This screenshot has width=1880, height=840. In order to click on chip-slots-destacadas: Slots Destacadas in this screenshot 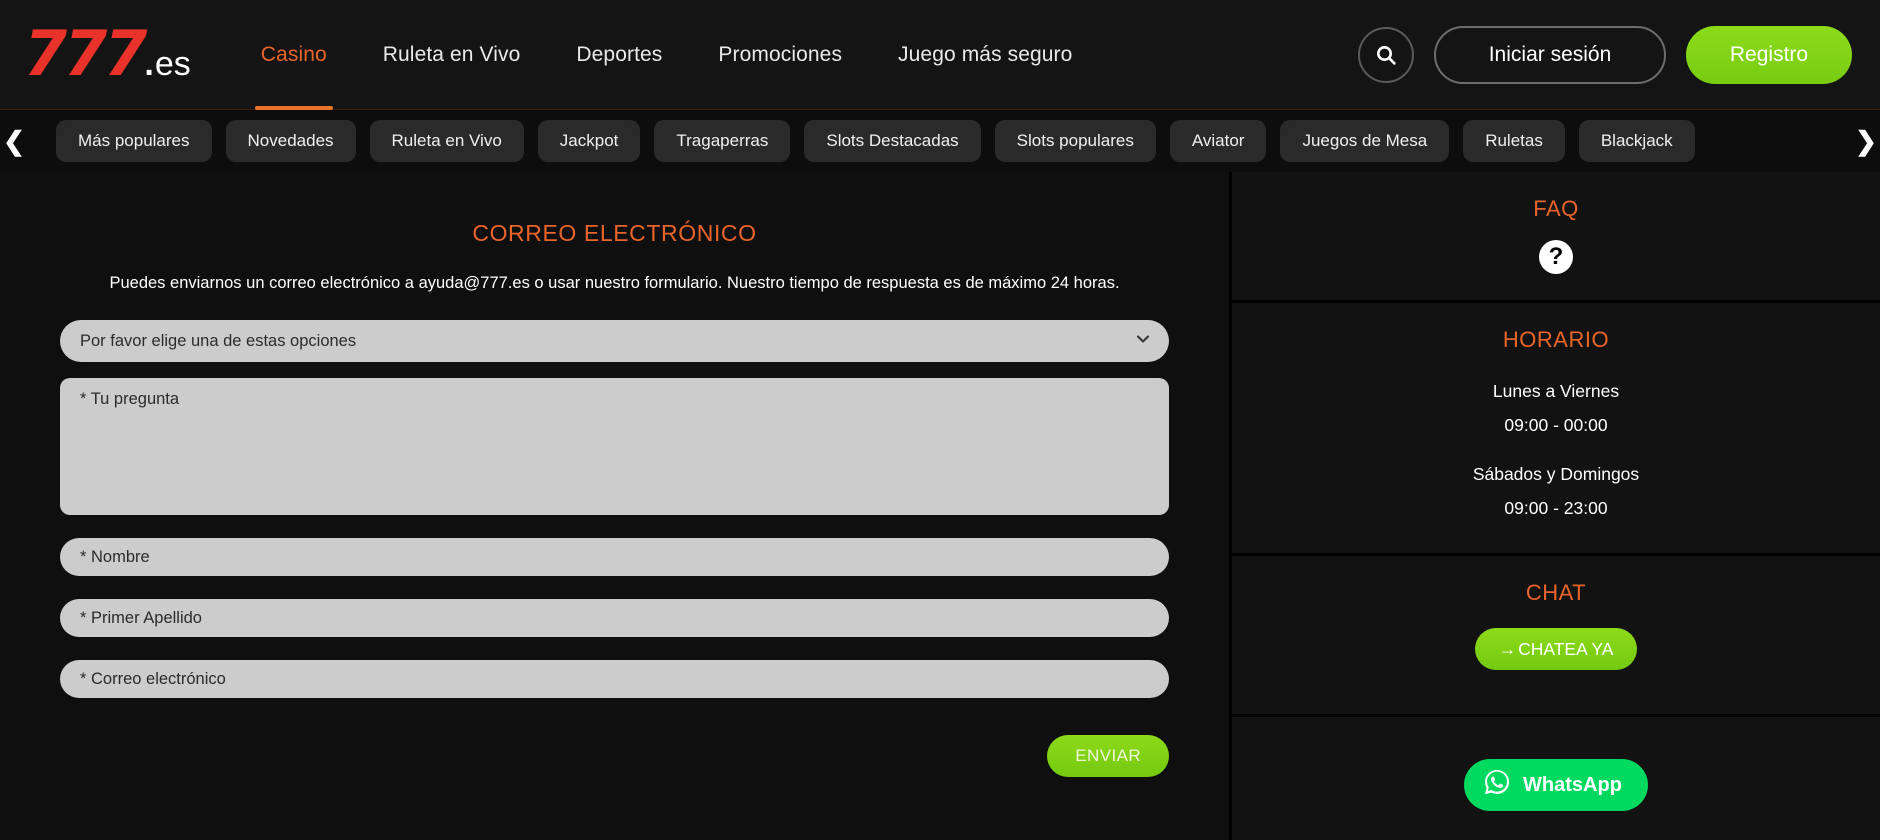, I will do `click(892, 141)`.